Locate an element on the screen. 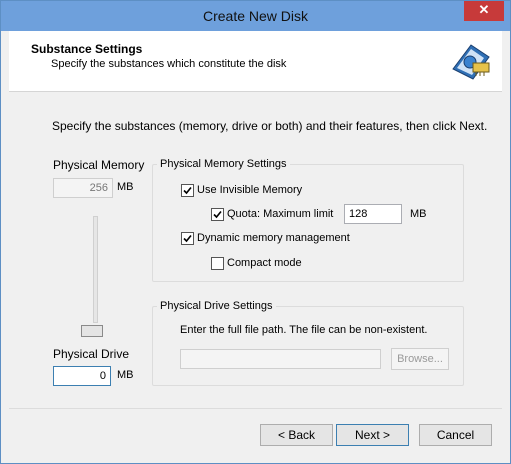 This screenshot has width=511, height=464. use-invisible-checkbox is located at coordinates (187, 190).